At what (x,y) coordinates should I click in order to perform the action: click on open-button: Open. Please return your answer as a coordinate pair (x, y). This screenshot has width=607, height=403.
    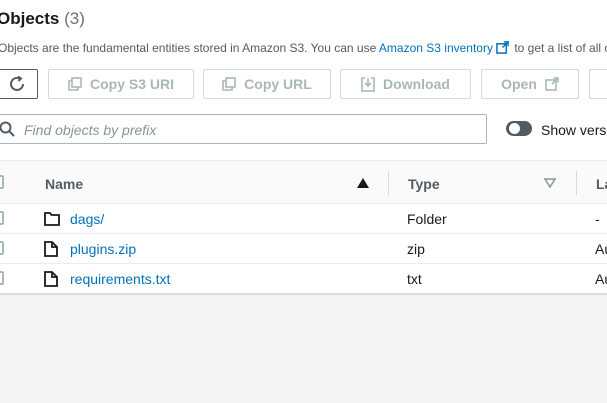
    Looking at the image, I should click on (530, 84).